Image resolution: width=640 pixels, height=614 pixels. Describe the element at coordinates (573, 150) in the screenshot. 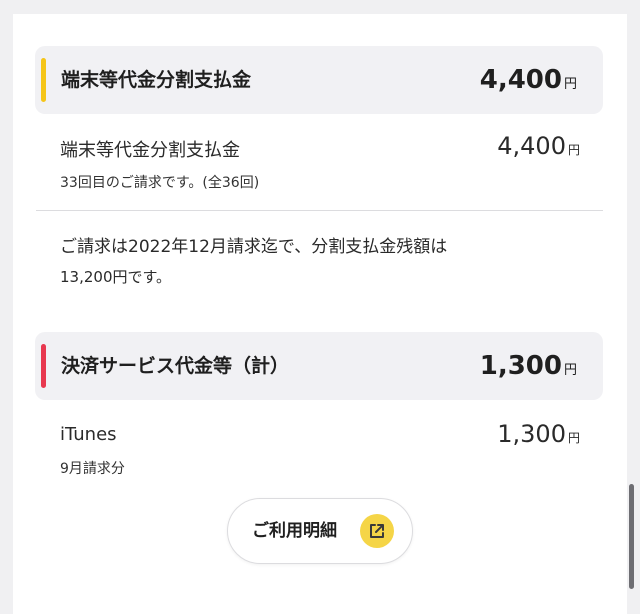

I see `installment-item-unit: 円` at that location.